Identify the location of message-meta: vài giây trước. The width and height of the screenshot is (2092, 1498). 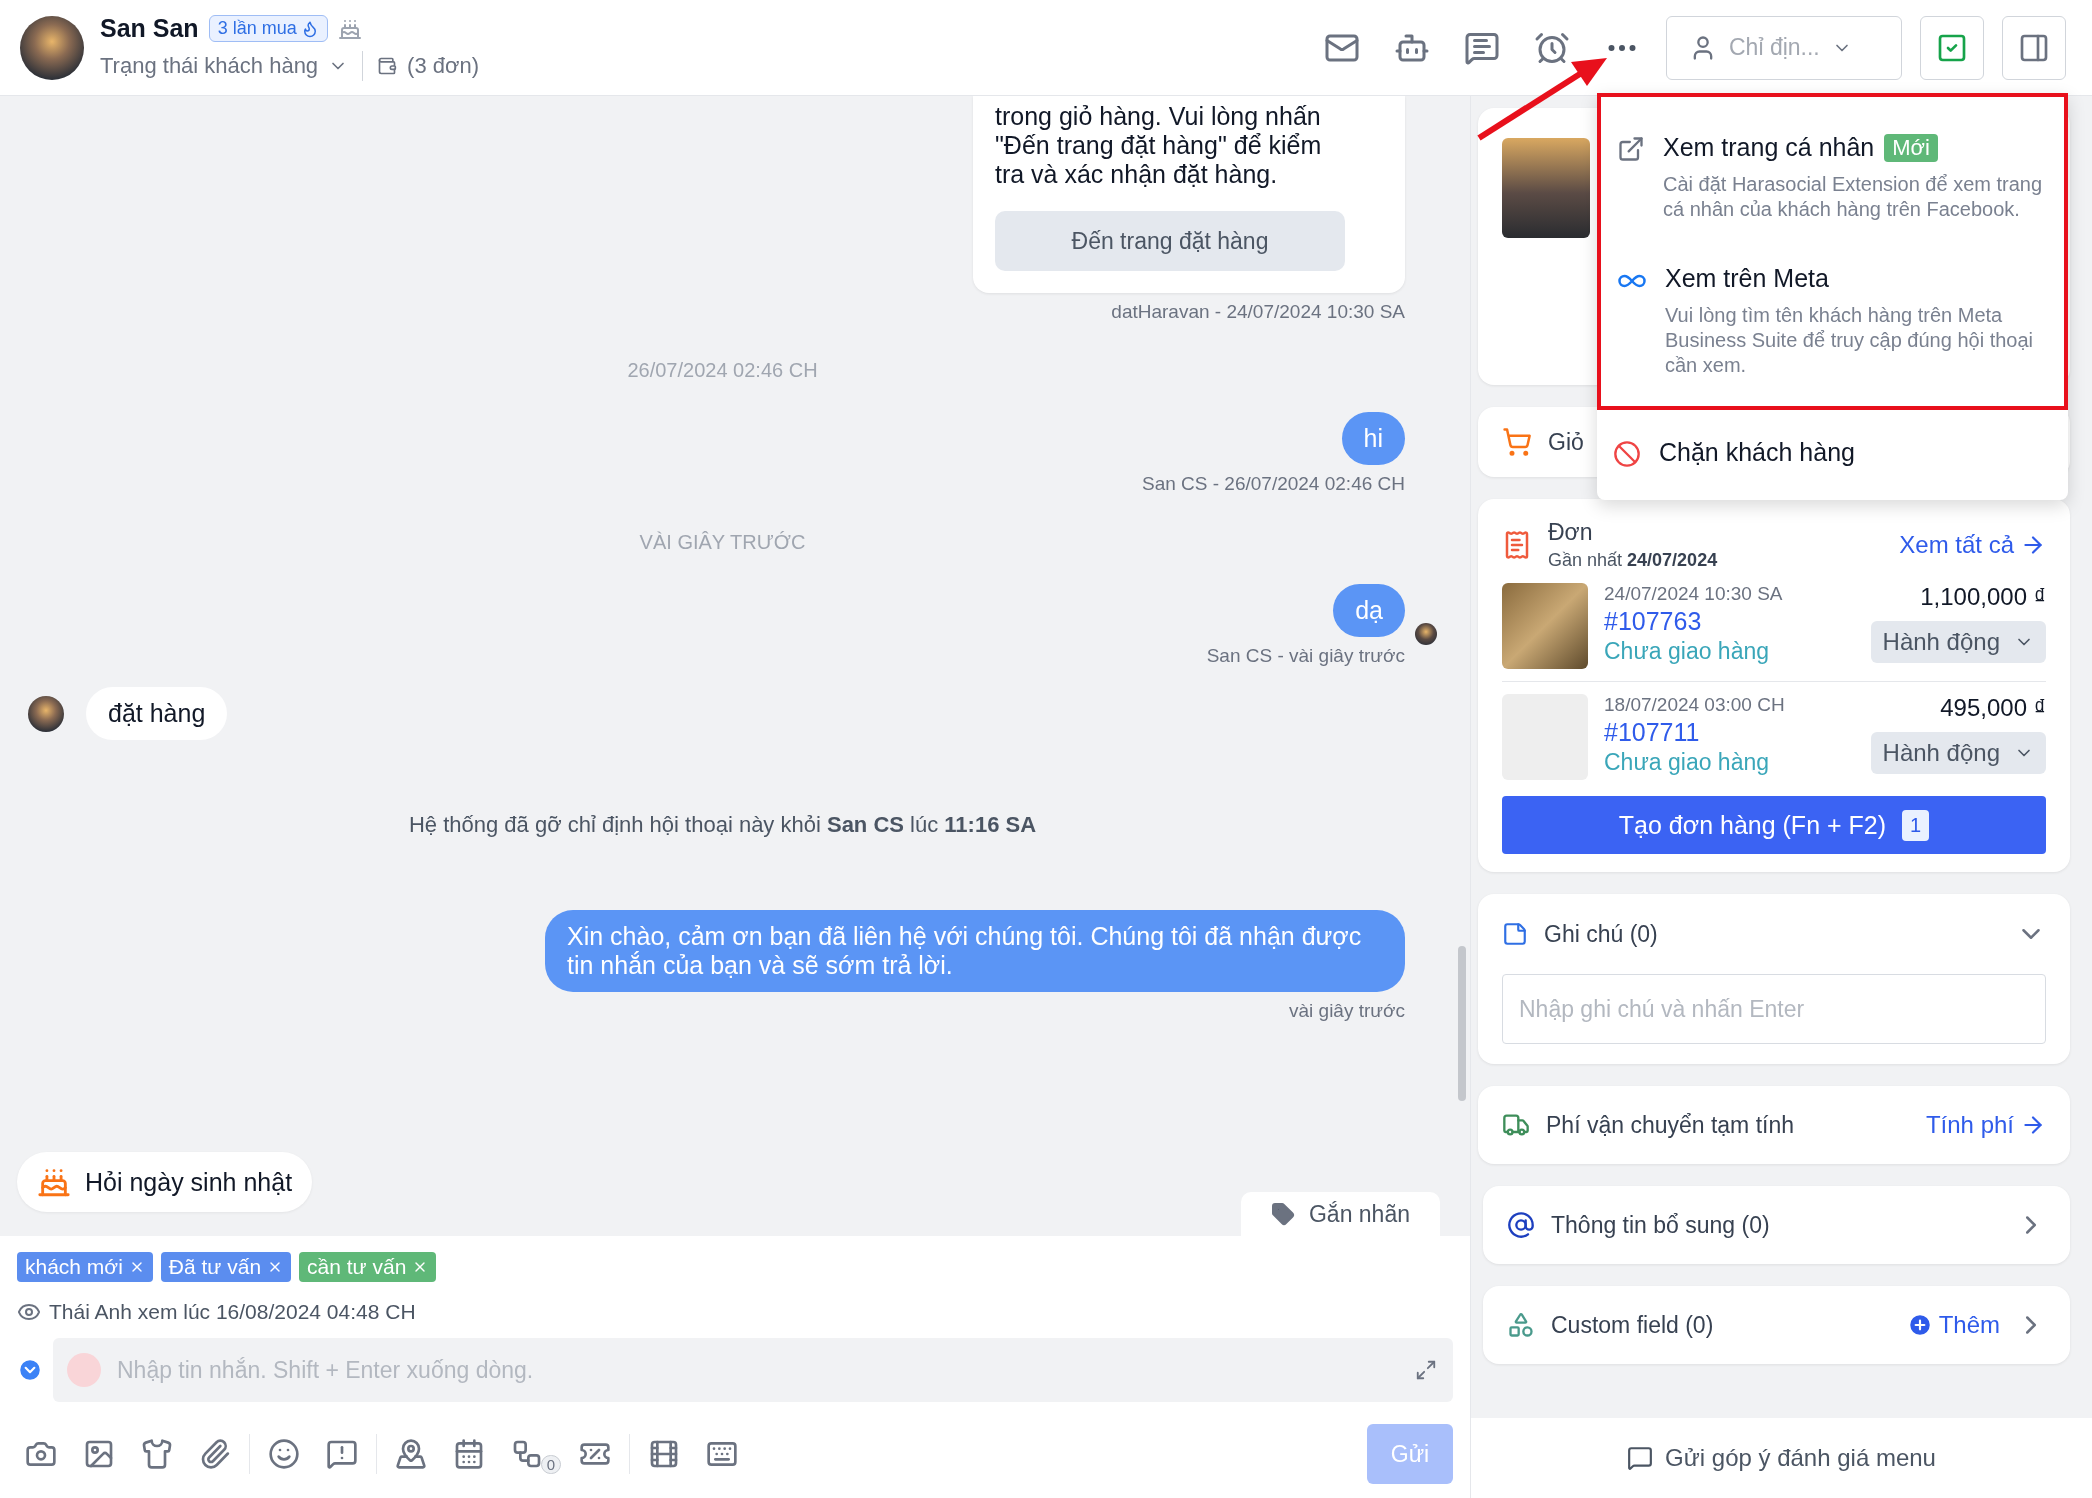
(1347, 1011).